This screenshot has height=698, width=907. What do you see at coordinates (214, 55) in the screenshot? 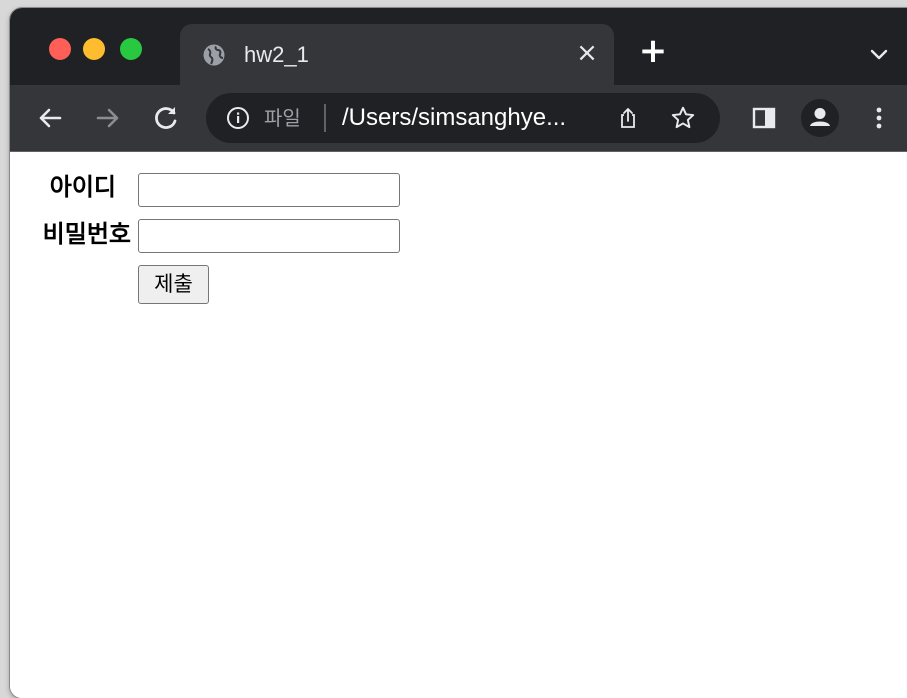
I see `globe-icon` at bounding box center [214, 55].